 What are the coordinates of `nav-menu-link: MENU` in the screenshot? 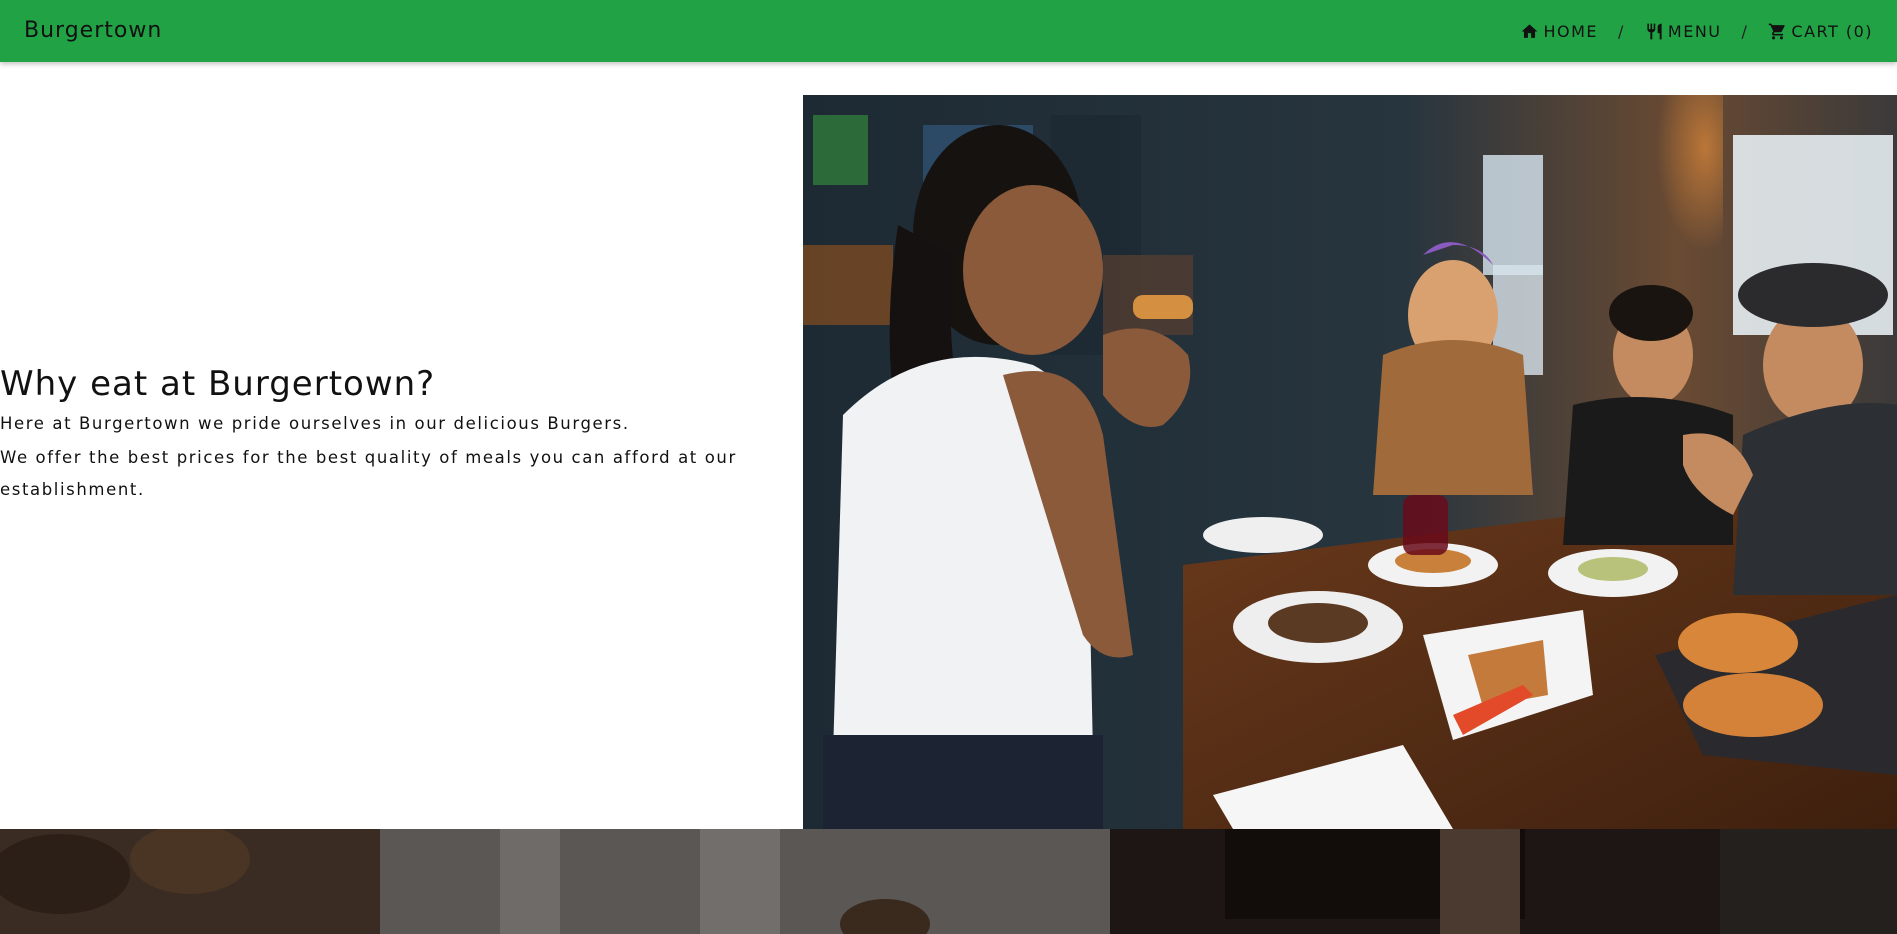 It's located at (1683, 31).